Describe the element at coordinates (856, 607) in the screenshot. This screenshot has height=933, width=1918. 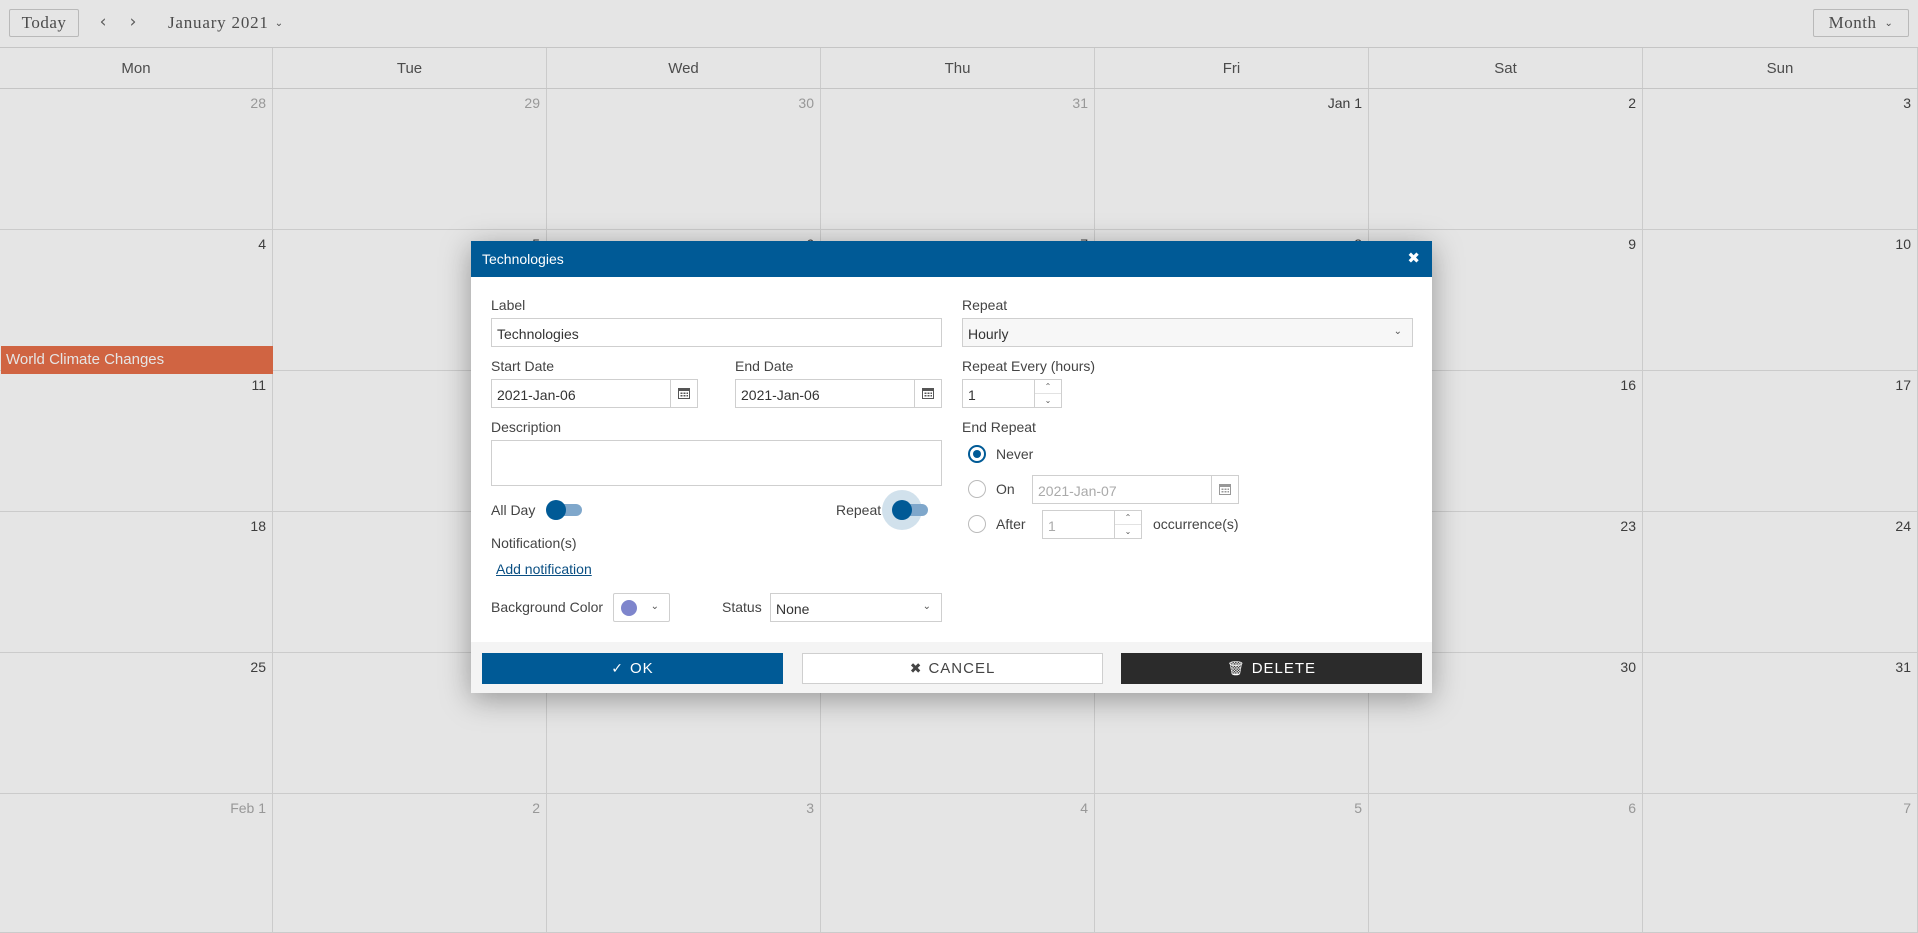
I see `status-select: None ⌄` at that location.